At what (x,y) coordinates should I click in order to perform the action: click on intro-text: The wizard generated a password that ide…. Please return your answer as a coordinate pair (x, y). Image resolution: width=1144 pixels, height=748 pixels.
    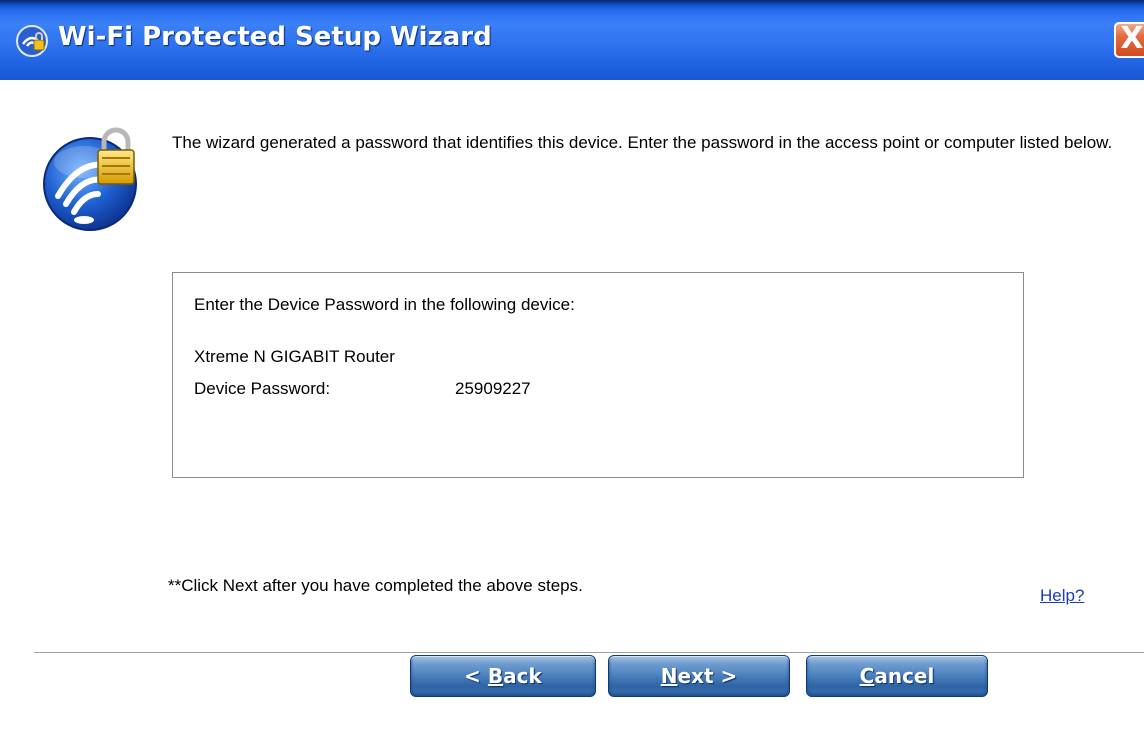
    Looking at the image, I should click on (642, 142).